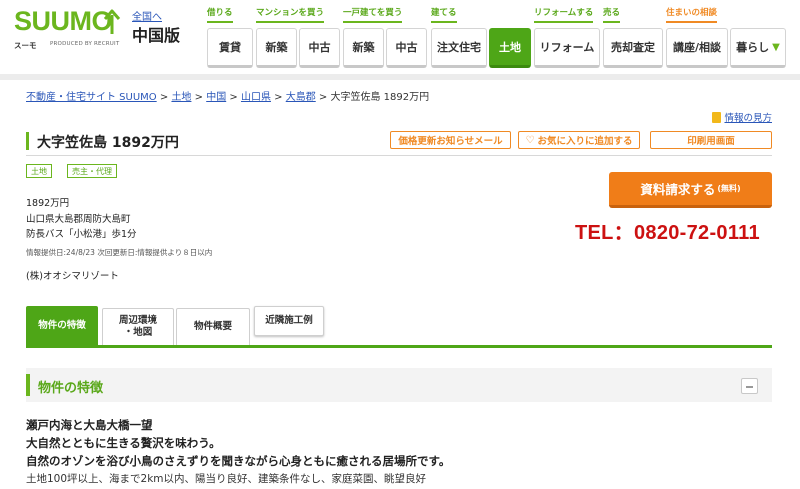  Describe the element at coordinates (567, 48) in the screenshot. I see `nav-reform-button: リフォーム` at that location.